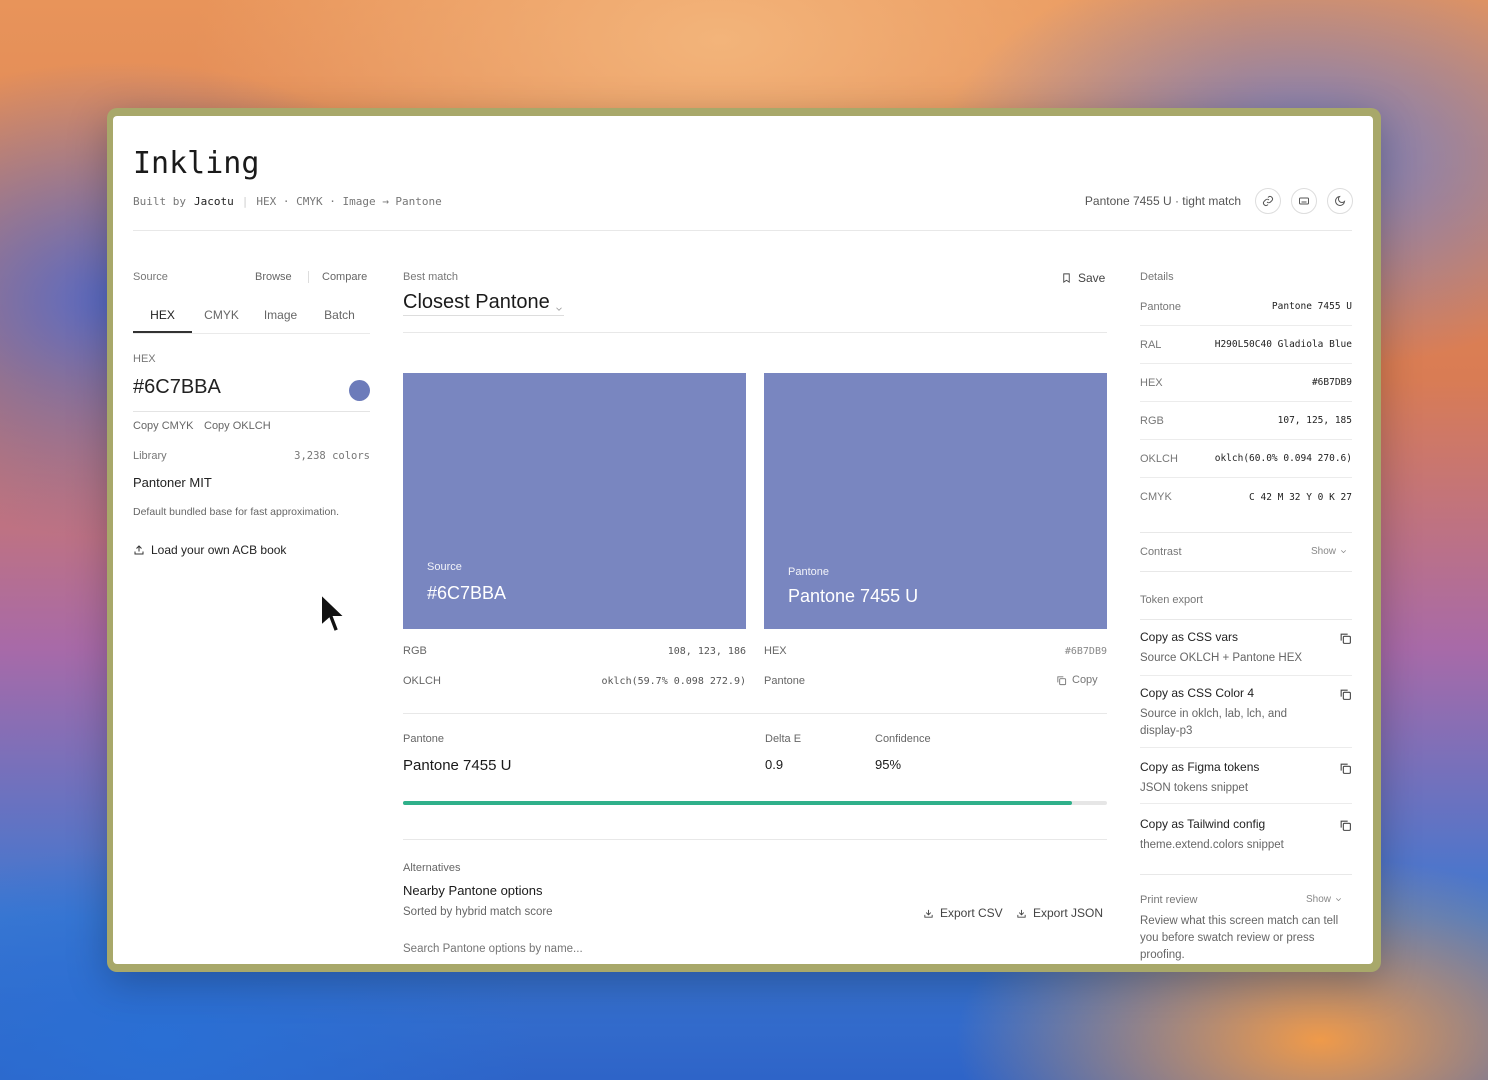  I want to click on color-preview-dot, so click(359, 390).